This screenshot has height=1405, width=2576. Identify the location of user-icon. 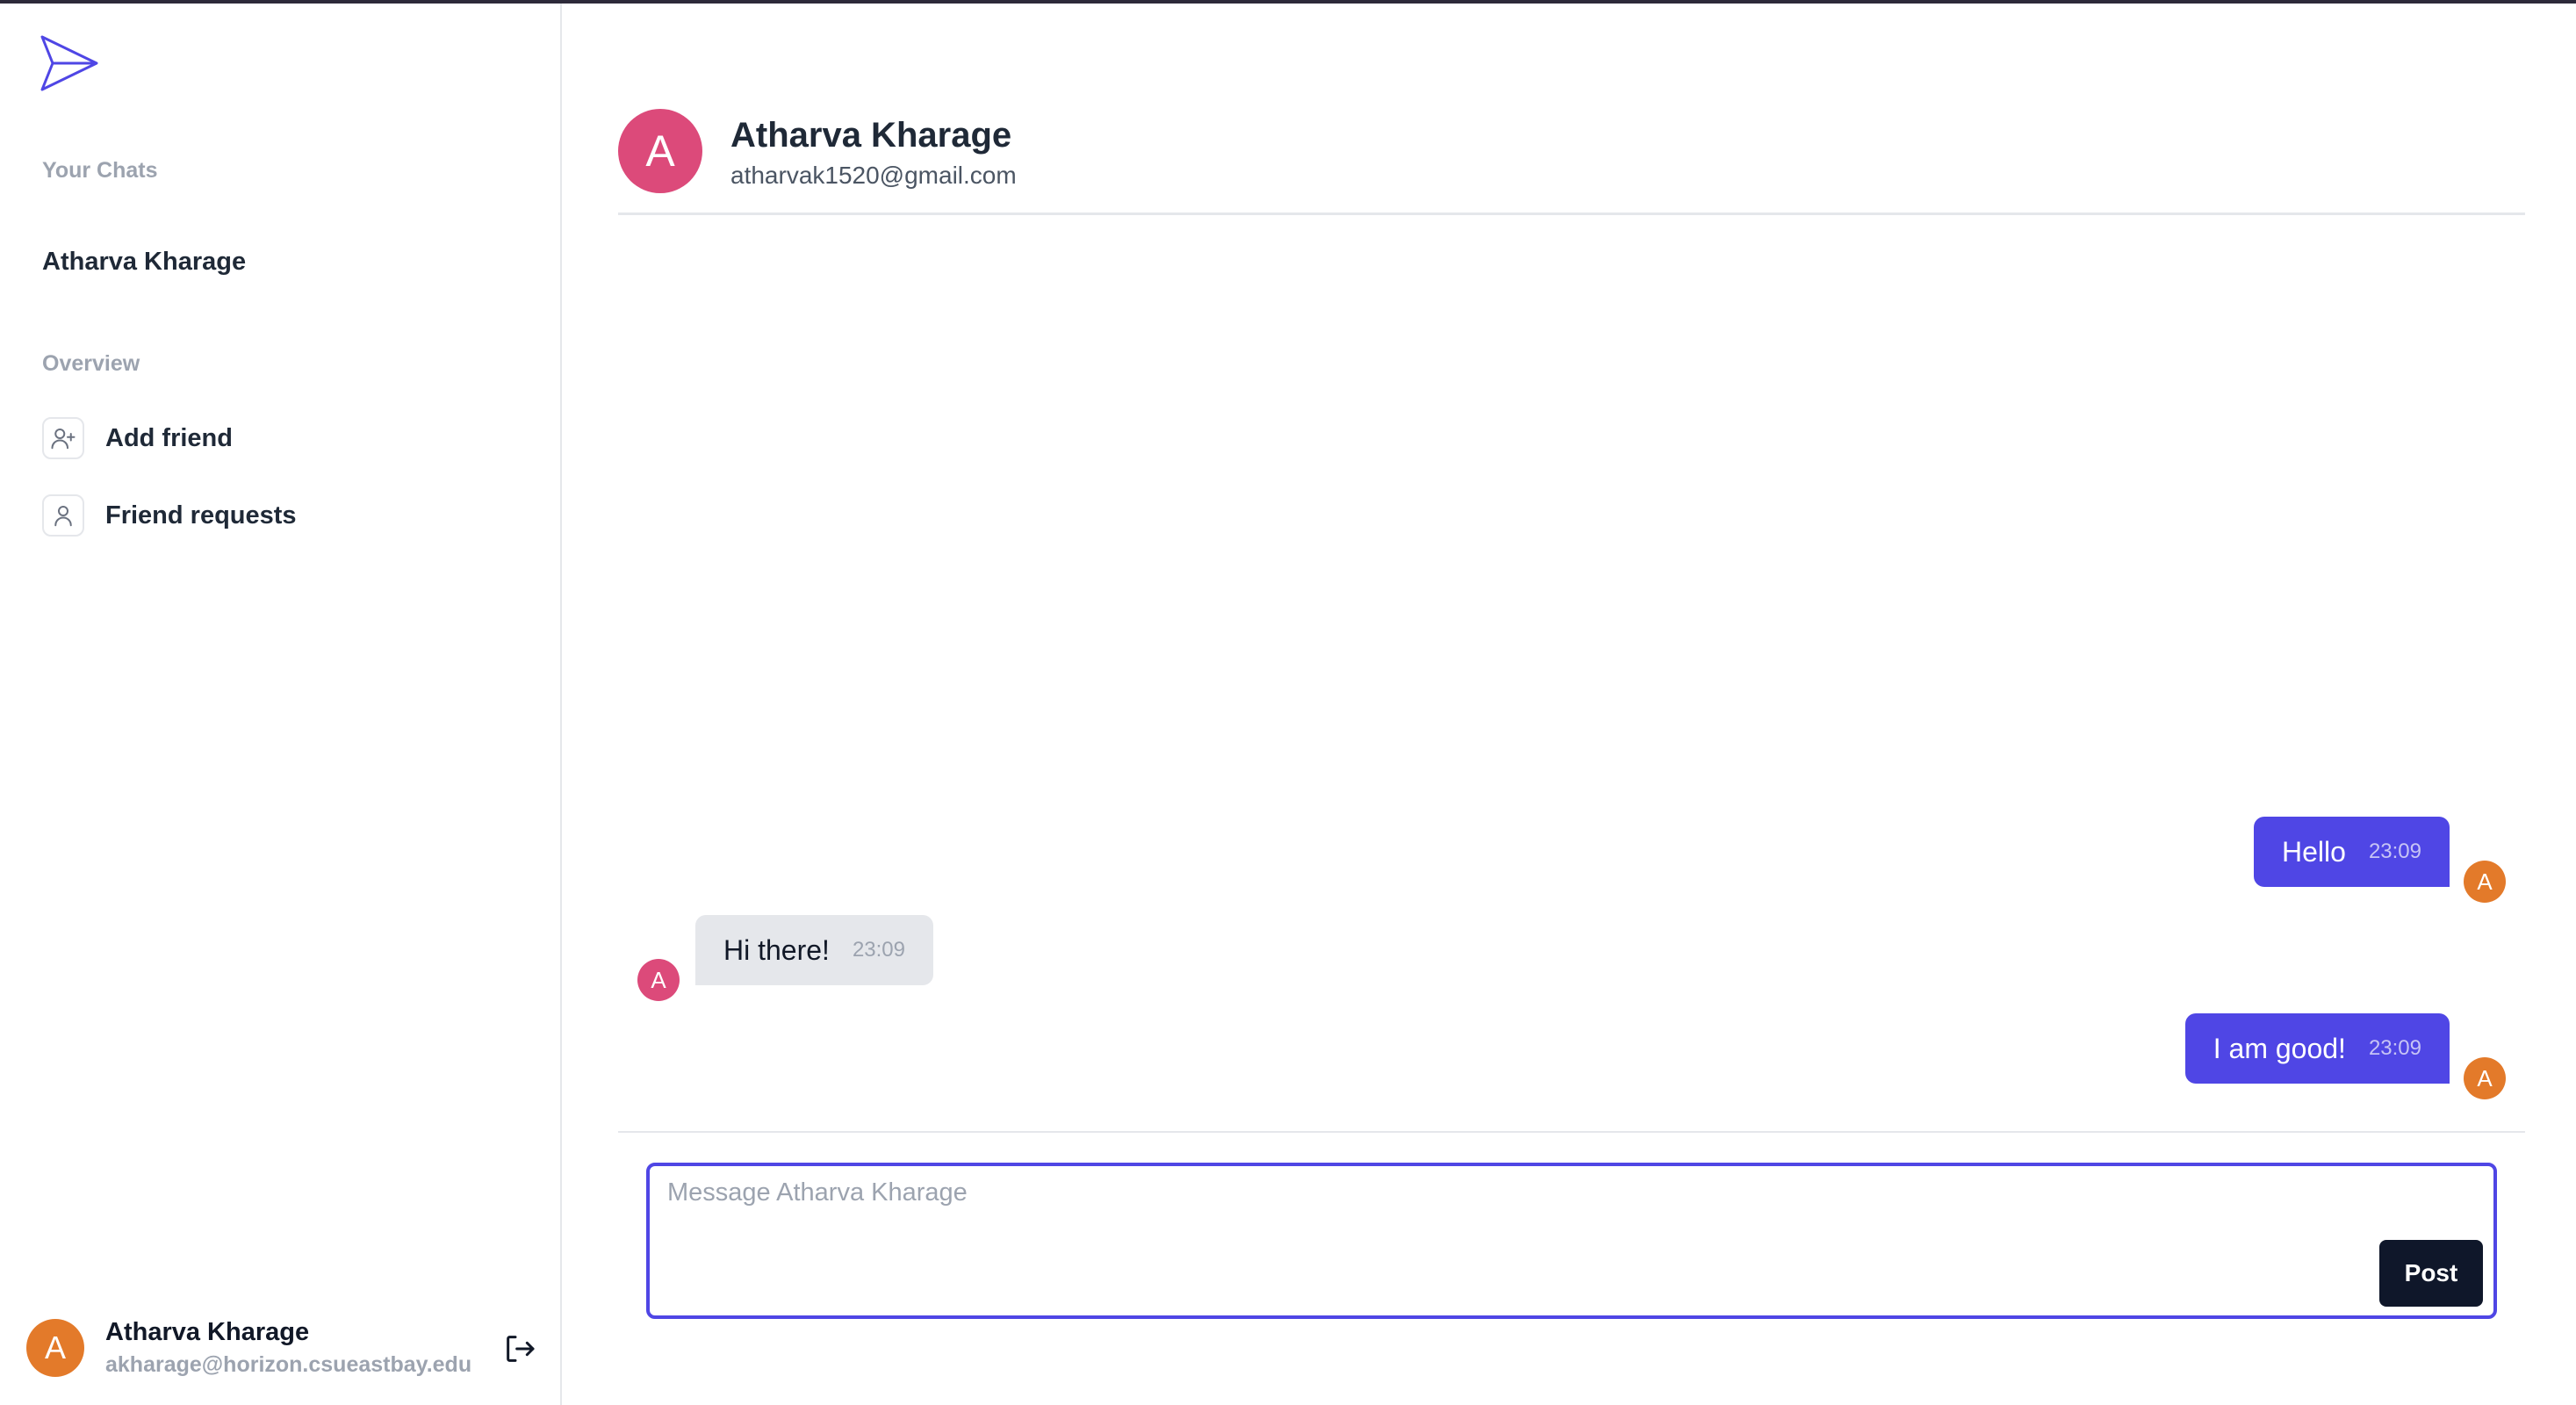
(63, 516).